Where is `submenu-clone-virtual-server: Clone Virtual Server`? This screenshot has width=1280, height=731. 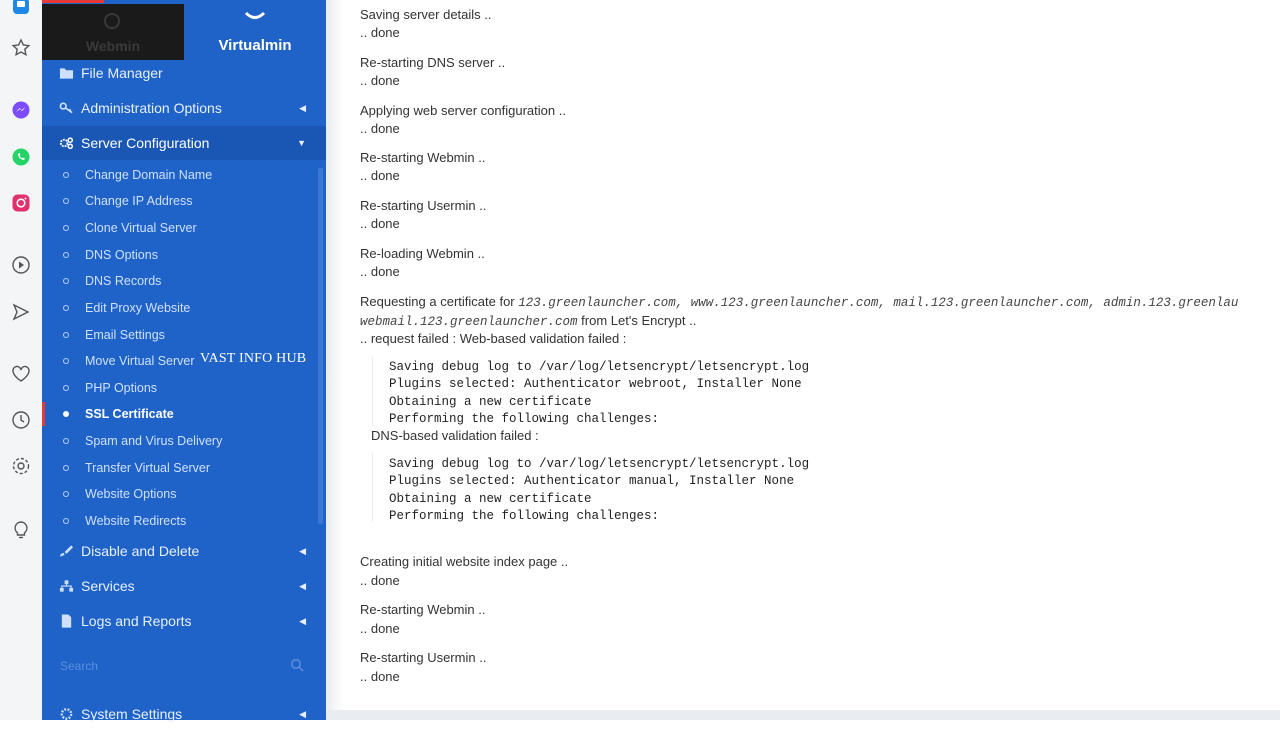
submenu-clone-virtual-server: Clone Virtual Server is located at coordinates (180, 228).